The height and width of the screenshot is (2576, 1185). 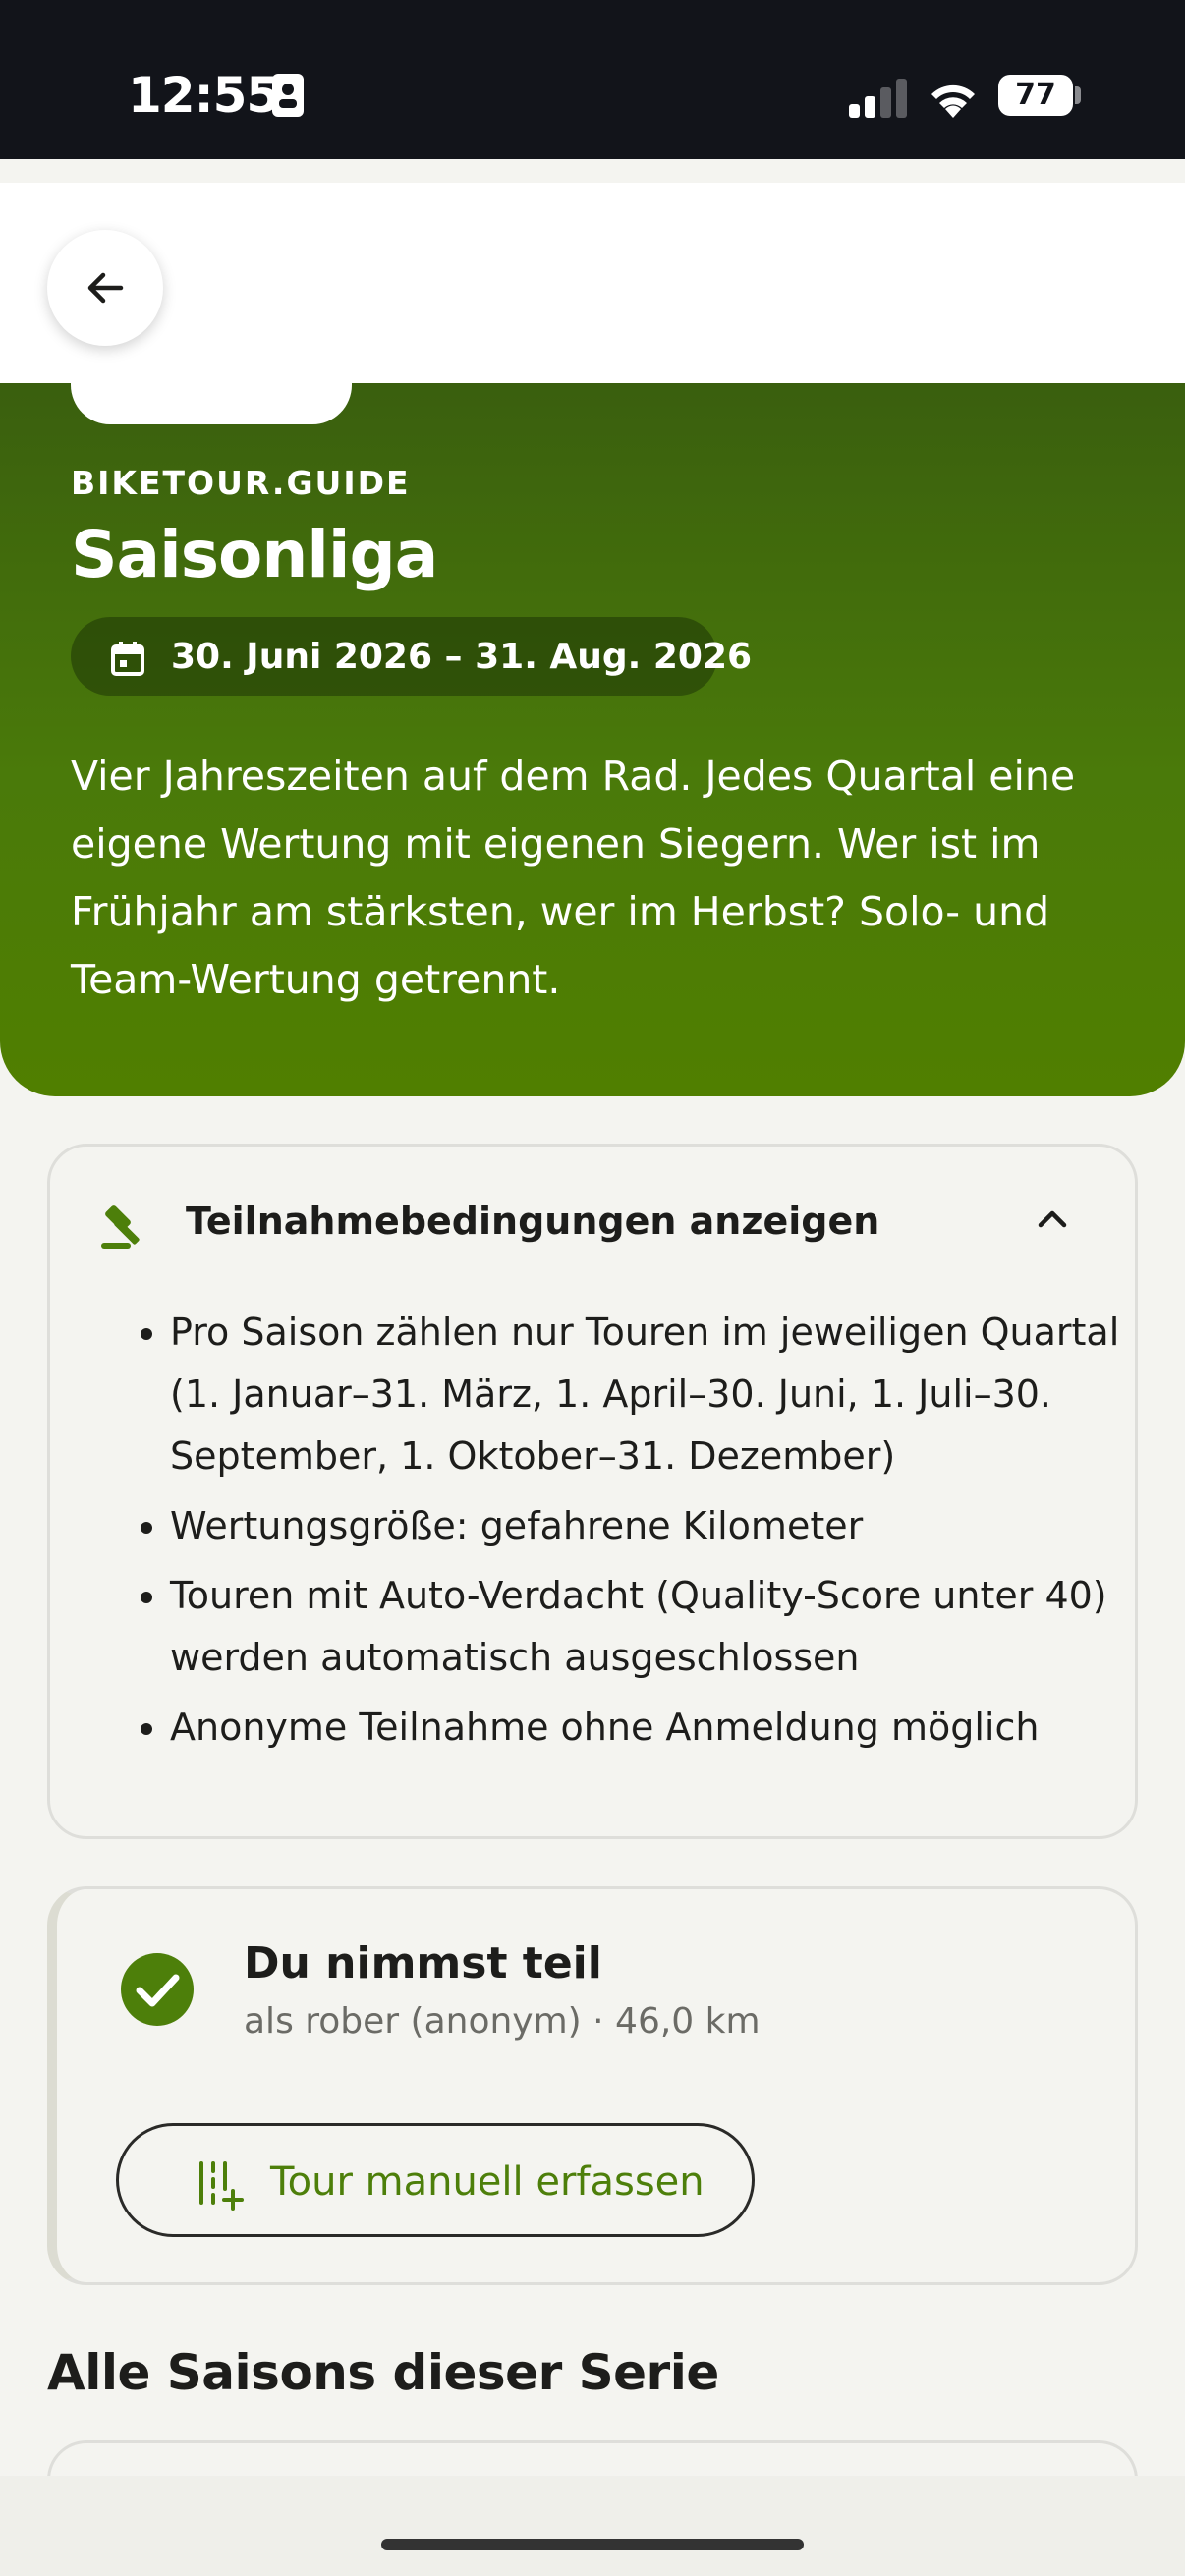 I want to click on check-circle-icon, so click(x=157, y=1989).